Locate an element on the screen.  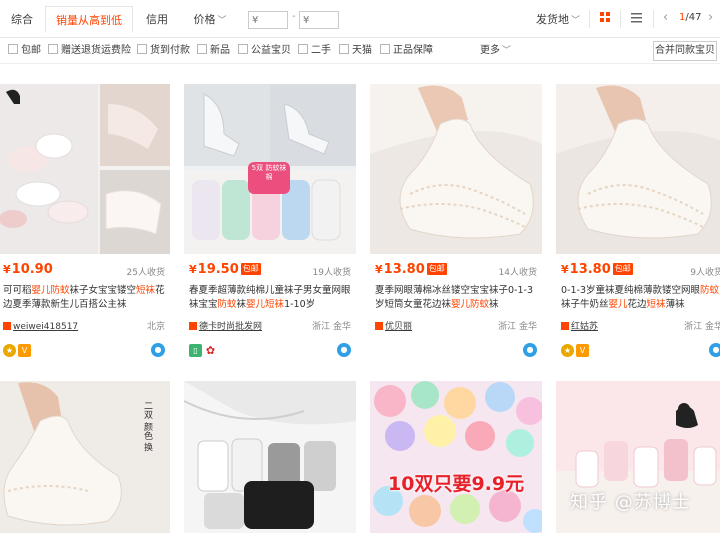
sort-tab-default: 综合 is located at coordinates (22, 19).